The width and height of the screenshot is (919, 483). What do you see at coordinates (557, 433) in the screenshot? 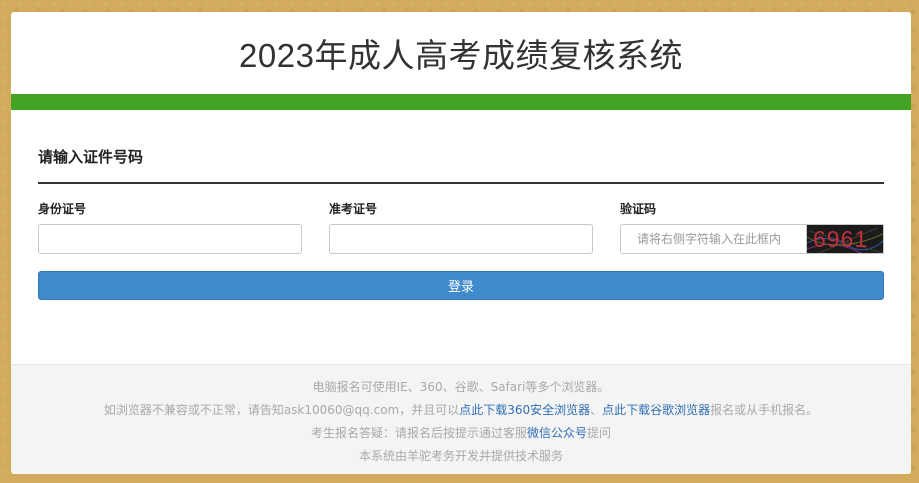
I see `wechat-account-link: 微信公众号` at bounding box center [557, 433].